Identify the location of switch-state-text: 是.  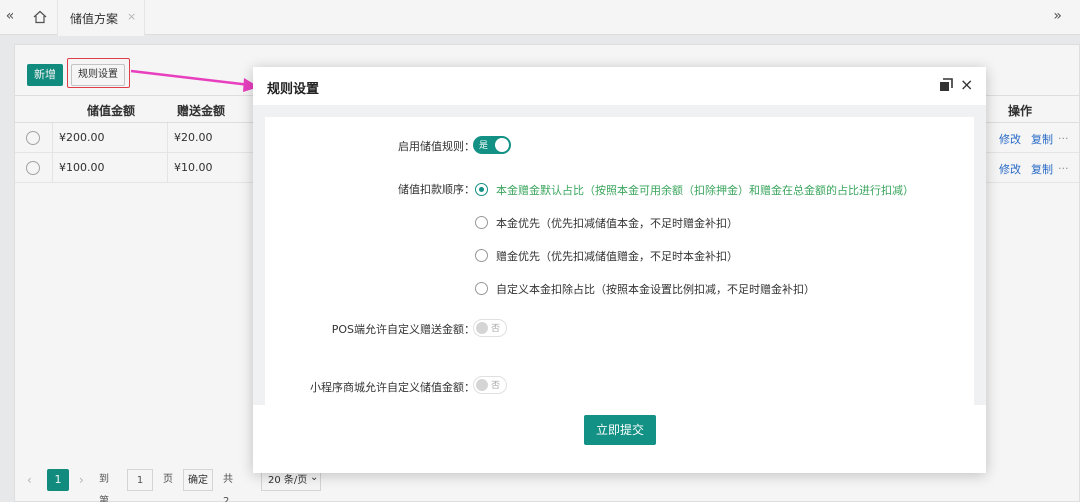
(484, 146).